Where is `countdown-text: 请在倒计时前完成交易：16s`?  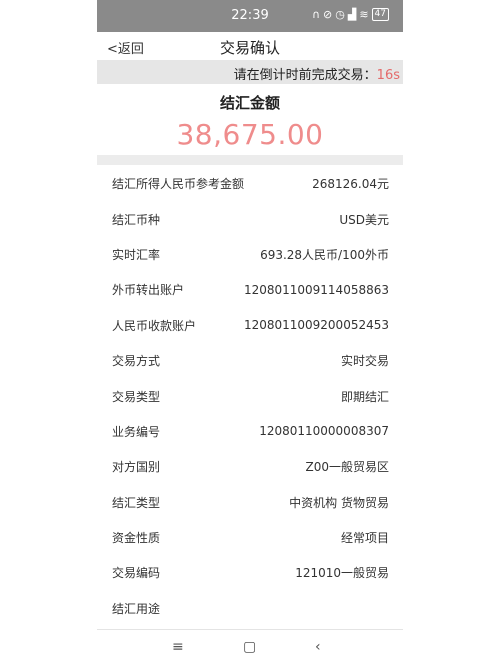 countdown-text: 请在倒计时前完成交易：16s is located at coordinates (317, 73).